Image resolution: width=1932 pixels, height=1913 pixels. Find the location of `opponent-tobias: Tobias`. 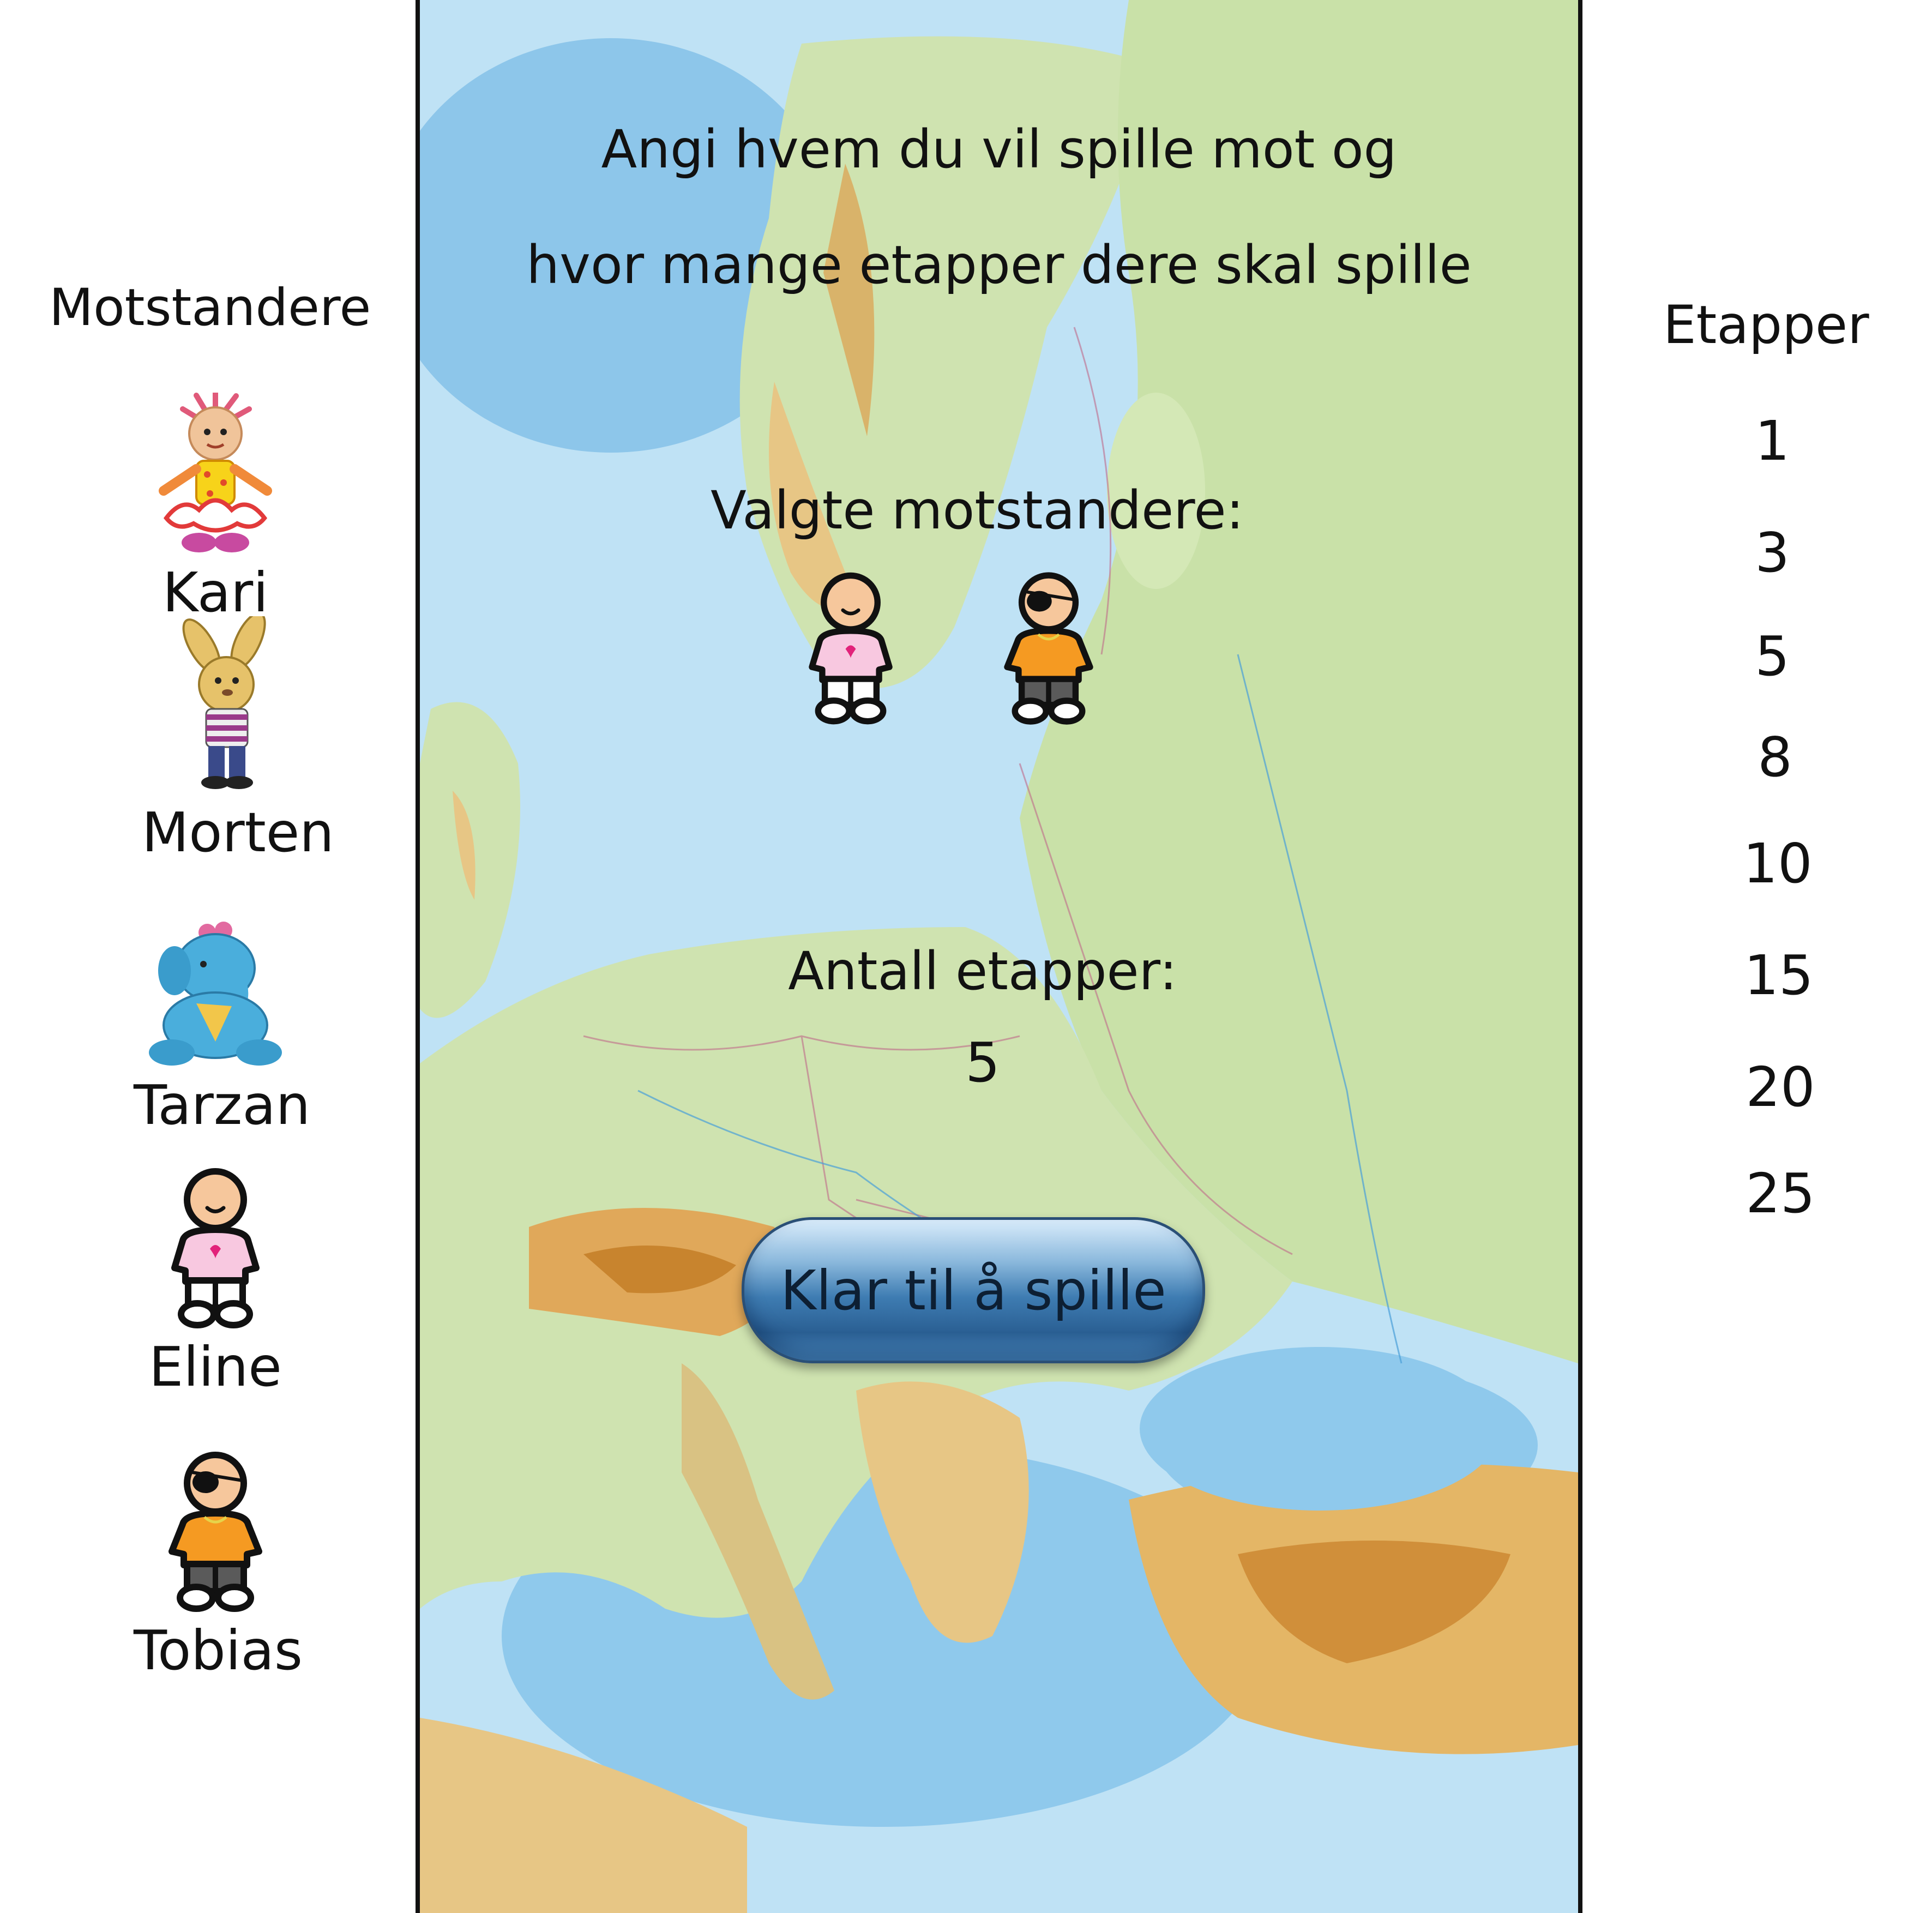

opponent-tobias: Tobias is located at coordinates (218, 1566).